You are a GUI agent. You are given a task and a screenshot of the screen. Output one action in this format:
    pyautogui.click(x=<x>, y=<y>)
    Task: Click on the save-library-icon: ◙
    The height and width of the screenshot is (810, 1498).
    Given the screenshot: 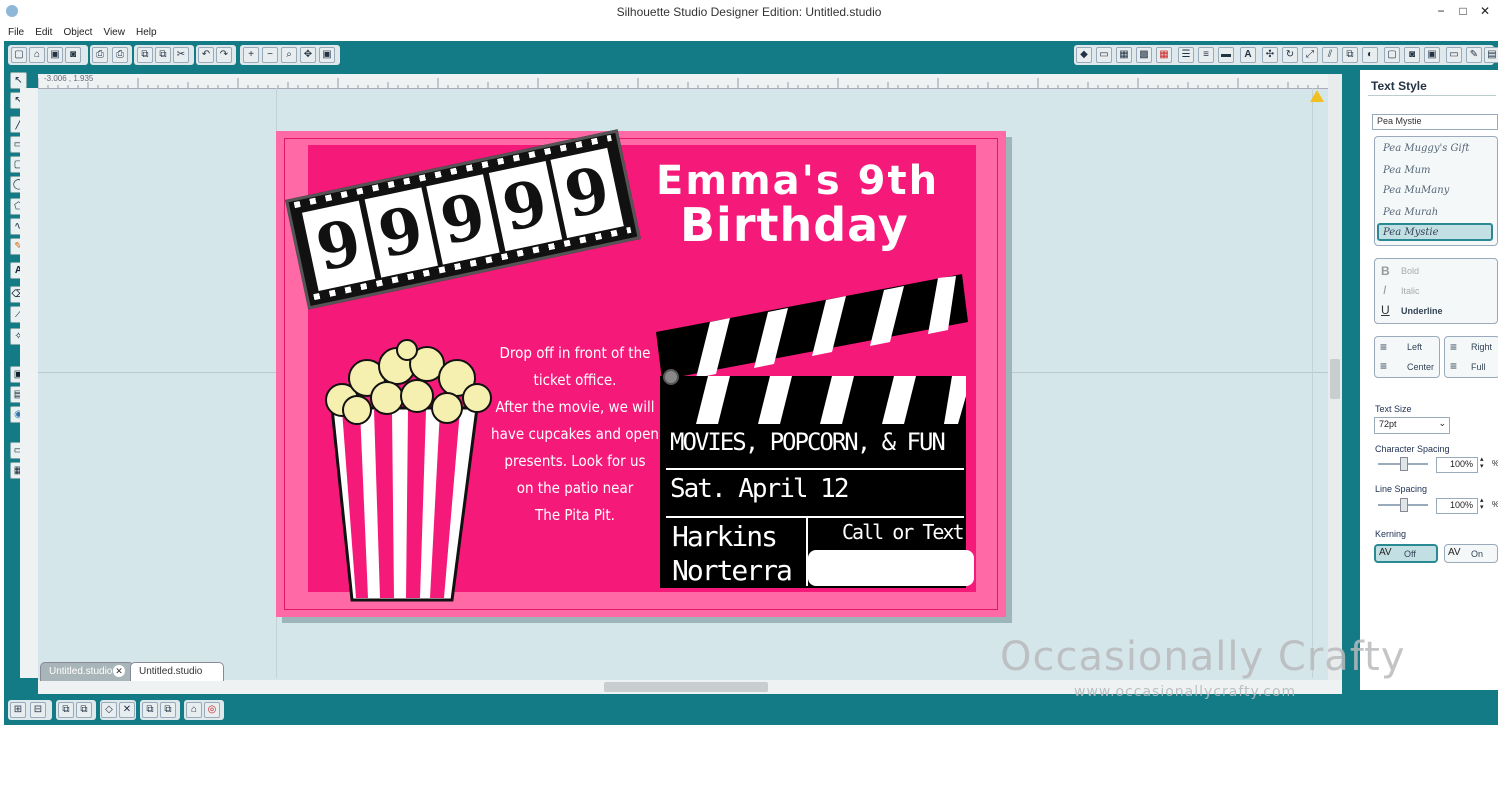 What is the action you would take?
    pyautogui.click(x=73, y=55)
    